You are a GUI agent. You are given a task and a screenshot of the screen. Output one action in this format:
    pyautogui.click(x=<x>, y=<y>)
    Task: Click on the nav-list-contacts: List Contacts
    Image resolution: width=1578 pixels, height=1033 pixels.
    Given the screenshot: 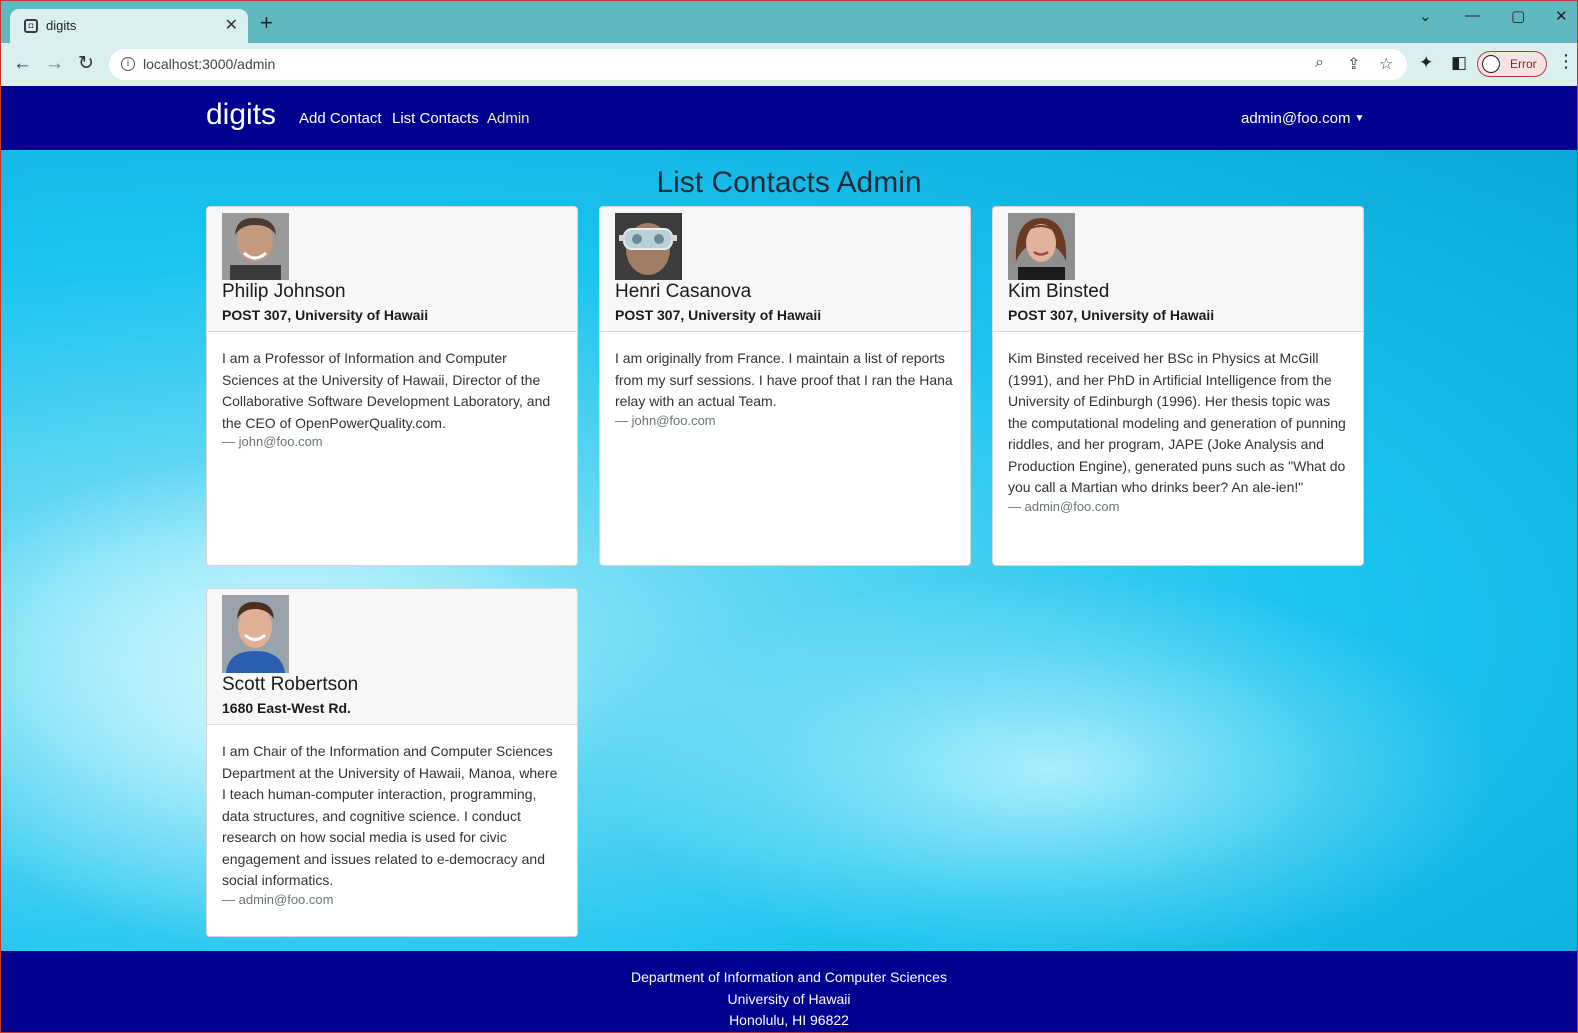 What is the action you would take?
    pyautogui.click(x=435, y=118)
    